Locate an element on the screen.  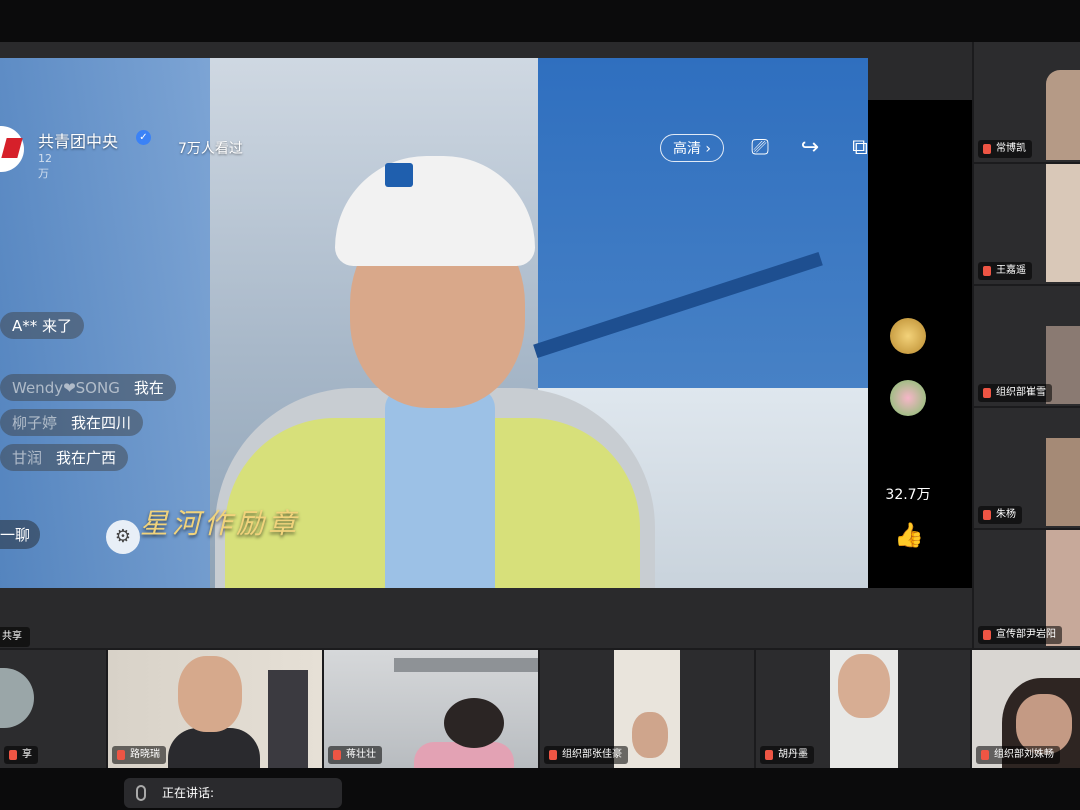
chat-message: A** 来了 is located at coordinates (42, 325).